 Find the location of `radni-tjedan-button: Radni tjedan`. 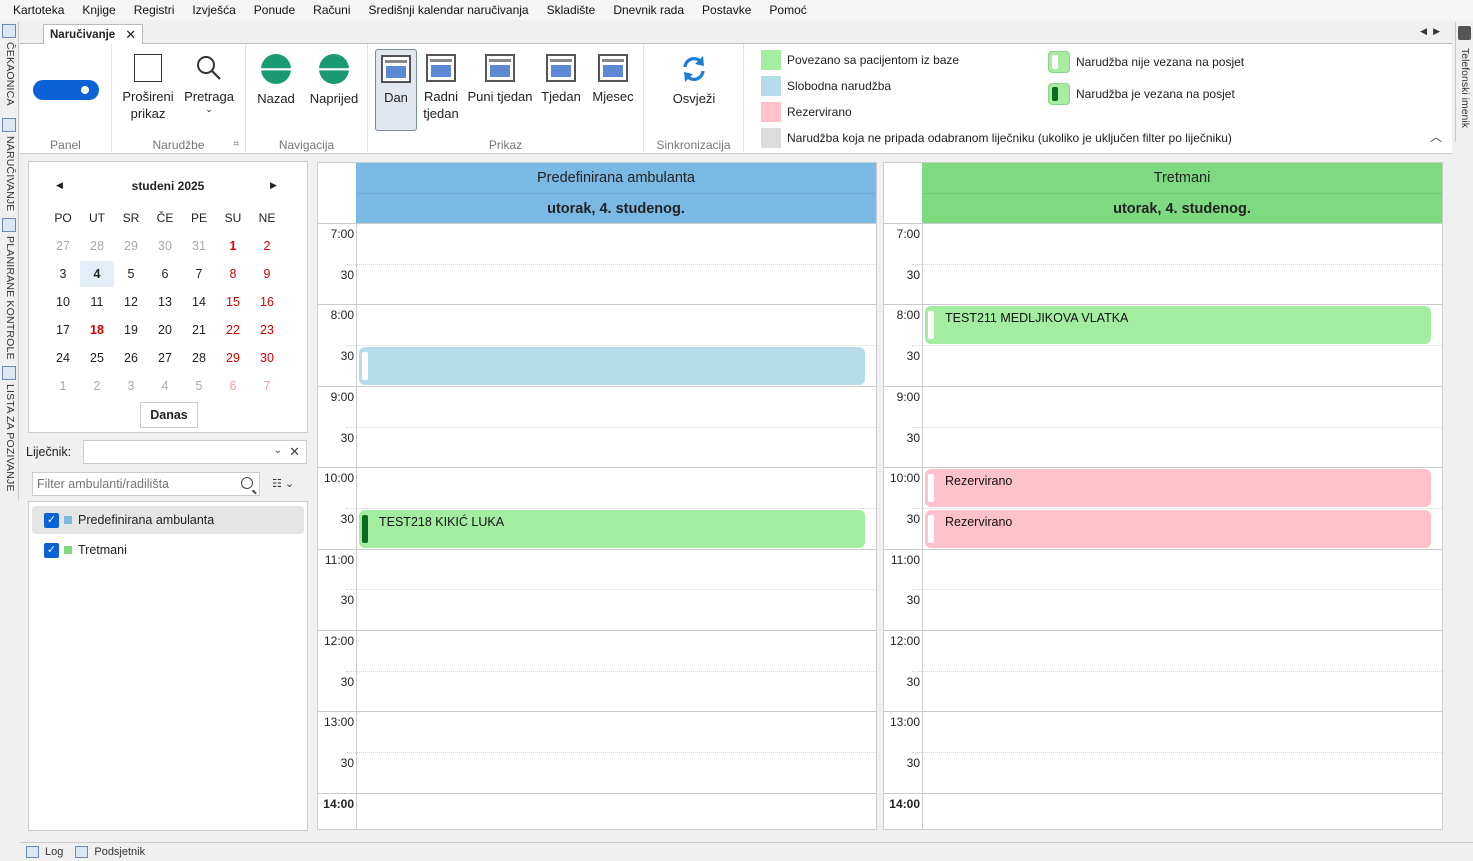

radni-tjedan-button: Radni tjedan is located at coordinates (441, 88).